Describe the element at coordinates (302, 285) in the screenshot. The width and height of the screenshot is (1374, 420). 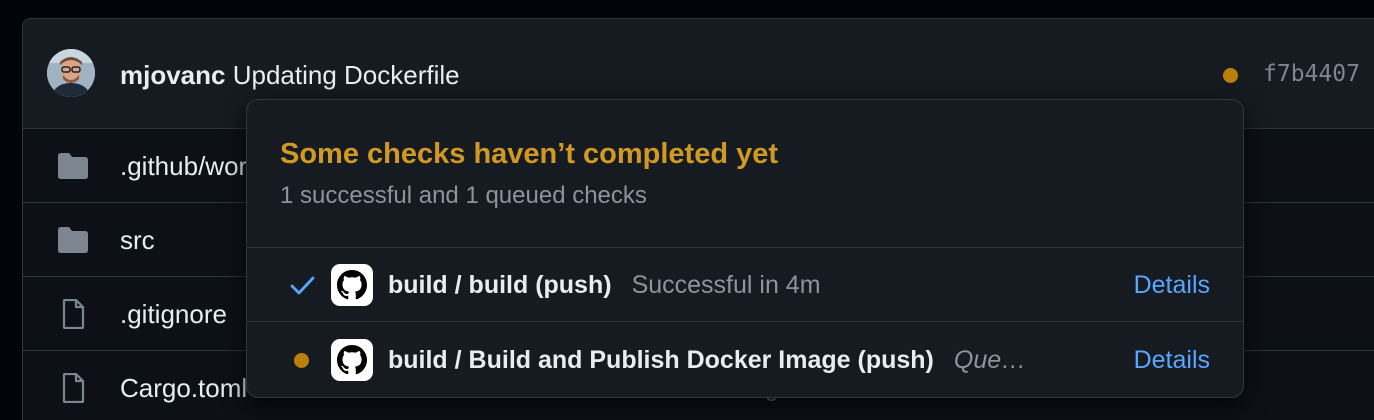
I see `check-icon` at that location.